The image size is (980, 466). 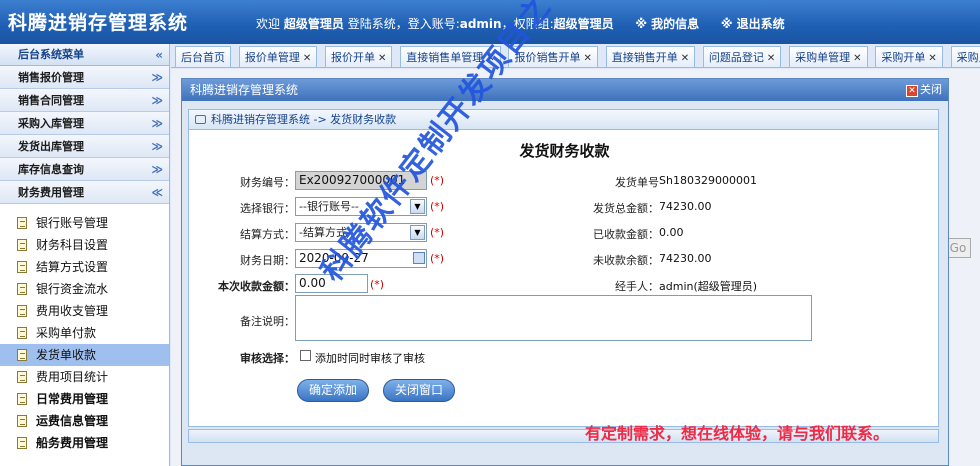 I want to click on tab: 直接销售开单 ✕, so click(x=650, y=56).